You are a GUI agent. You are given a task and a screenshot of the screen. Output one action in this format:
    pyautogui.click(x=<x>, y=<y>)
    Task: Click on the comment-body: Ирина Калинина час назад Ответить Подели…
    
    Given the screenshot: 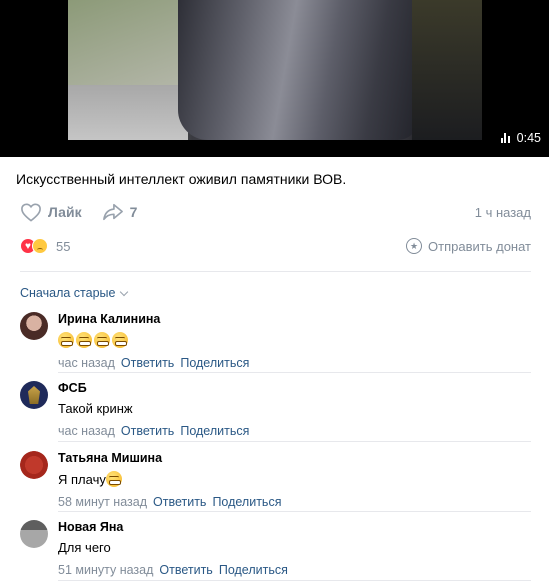 What is the action you would take?
    pyautogui.click(x=294, y=341)
    